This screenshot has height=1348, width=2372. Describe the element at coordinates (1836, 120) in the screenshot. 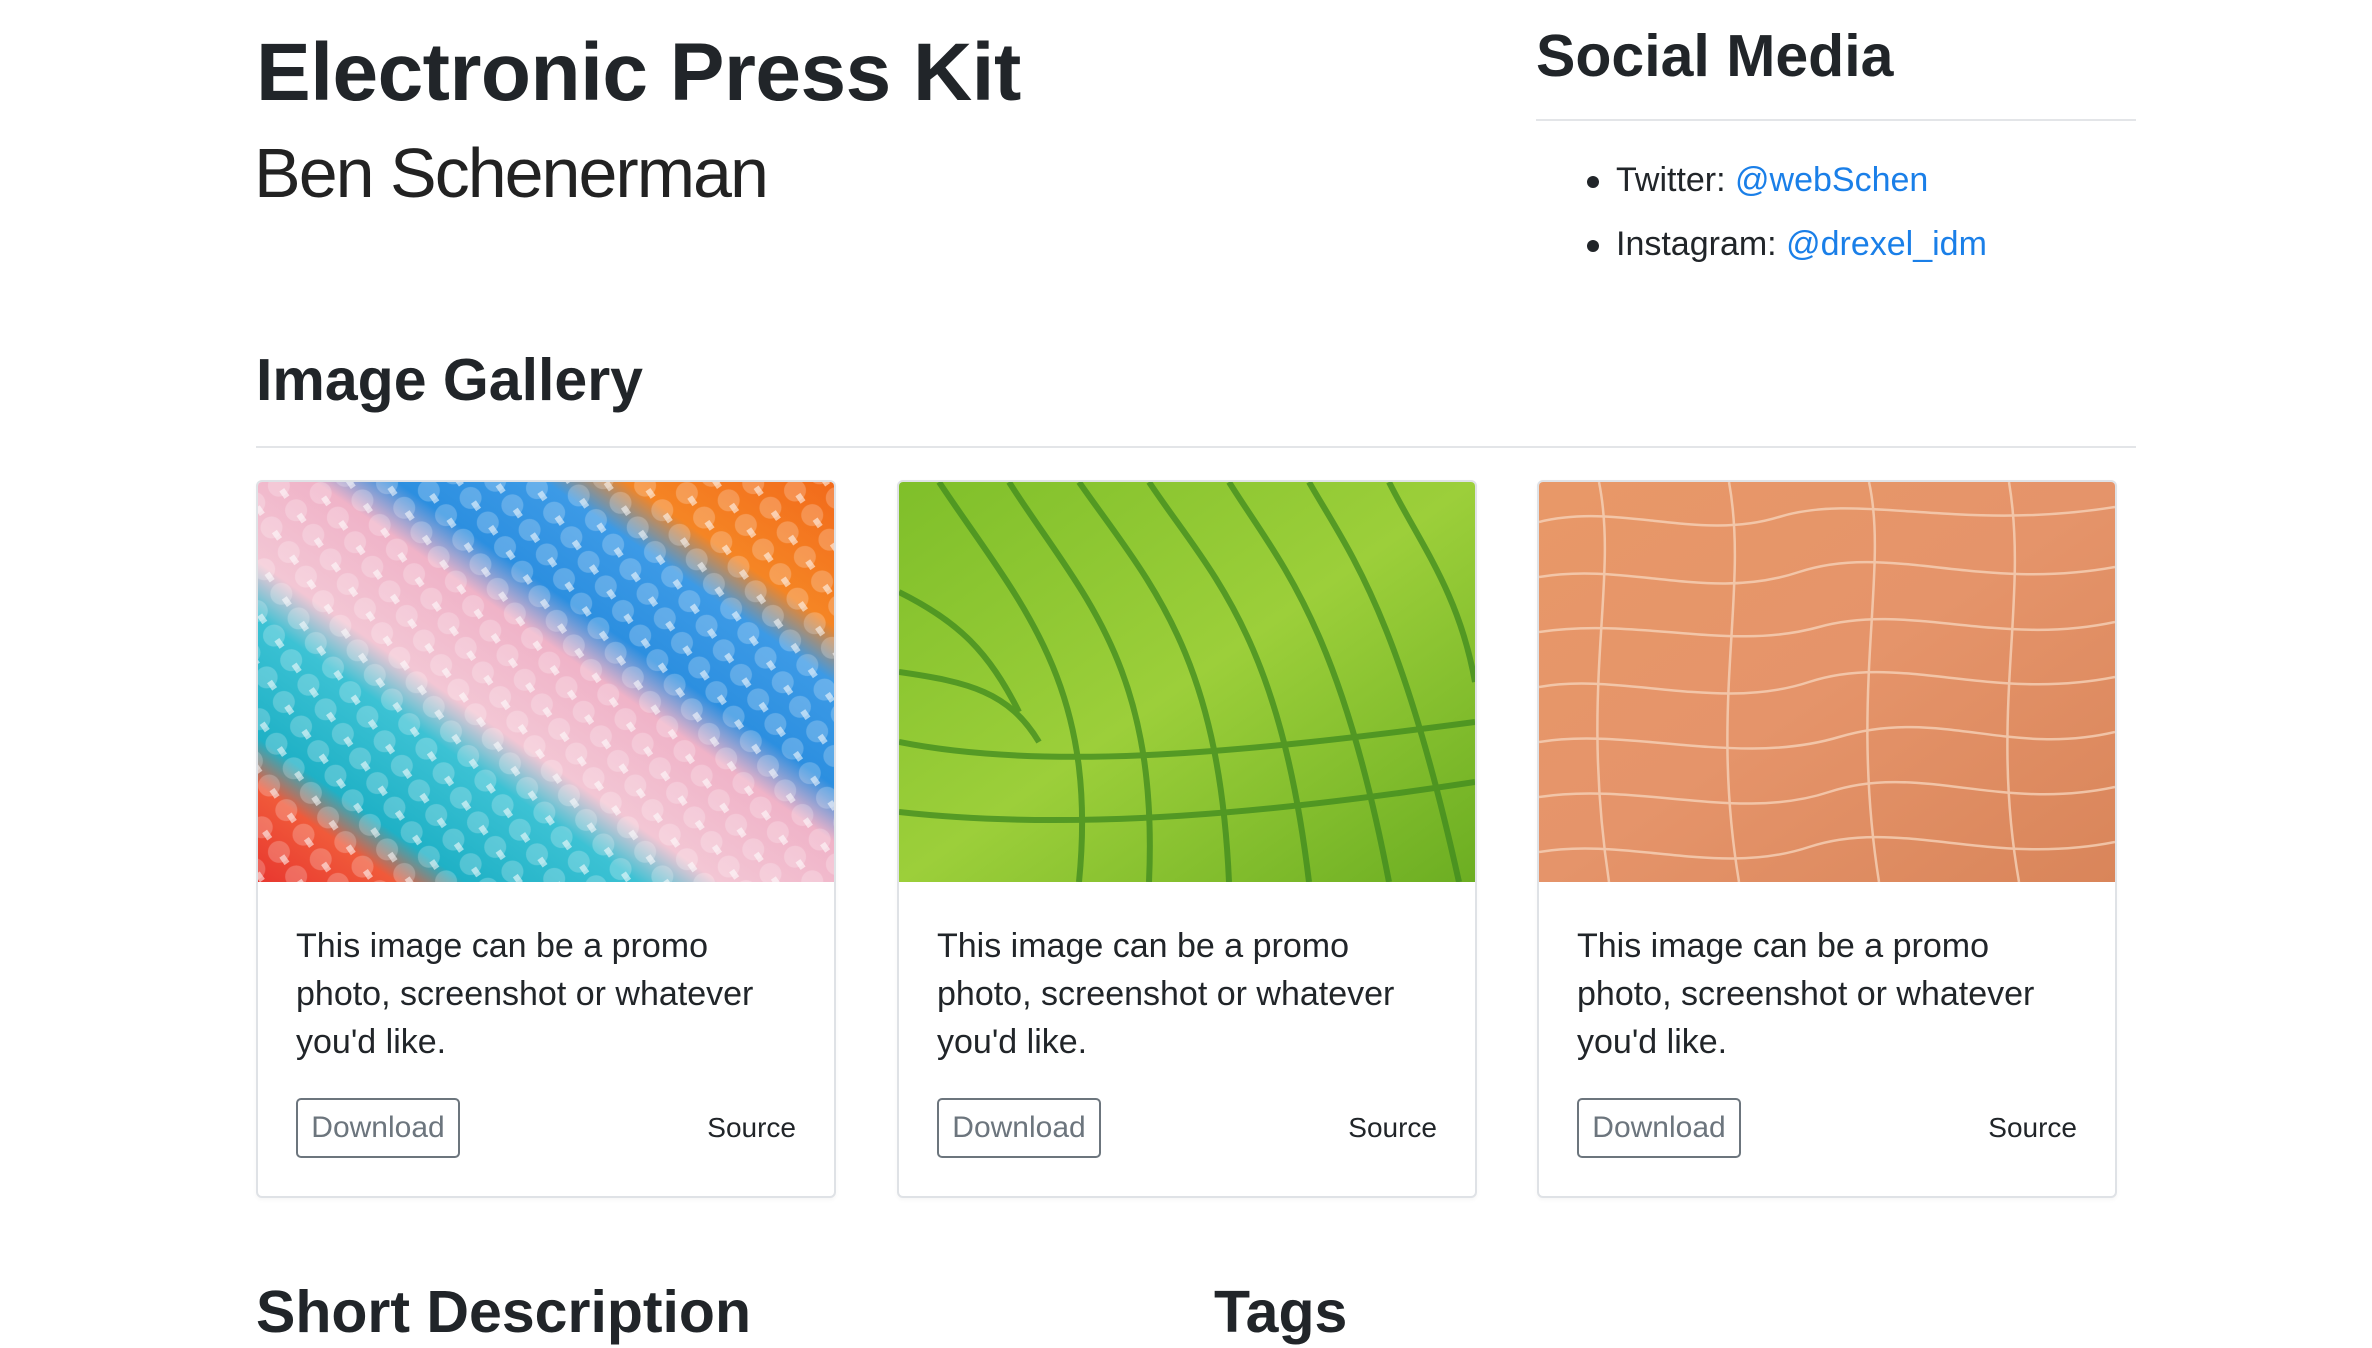

I see `social-heading-divider` at that location.